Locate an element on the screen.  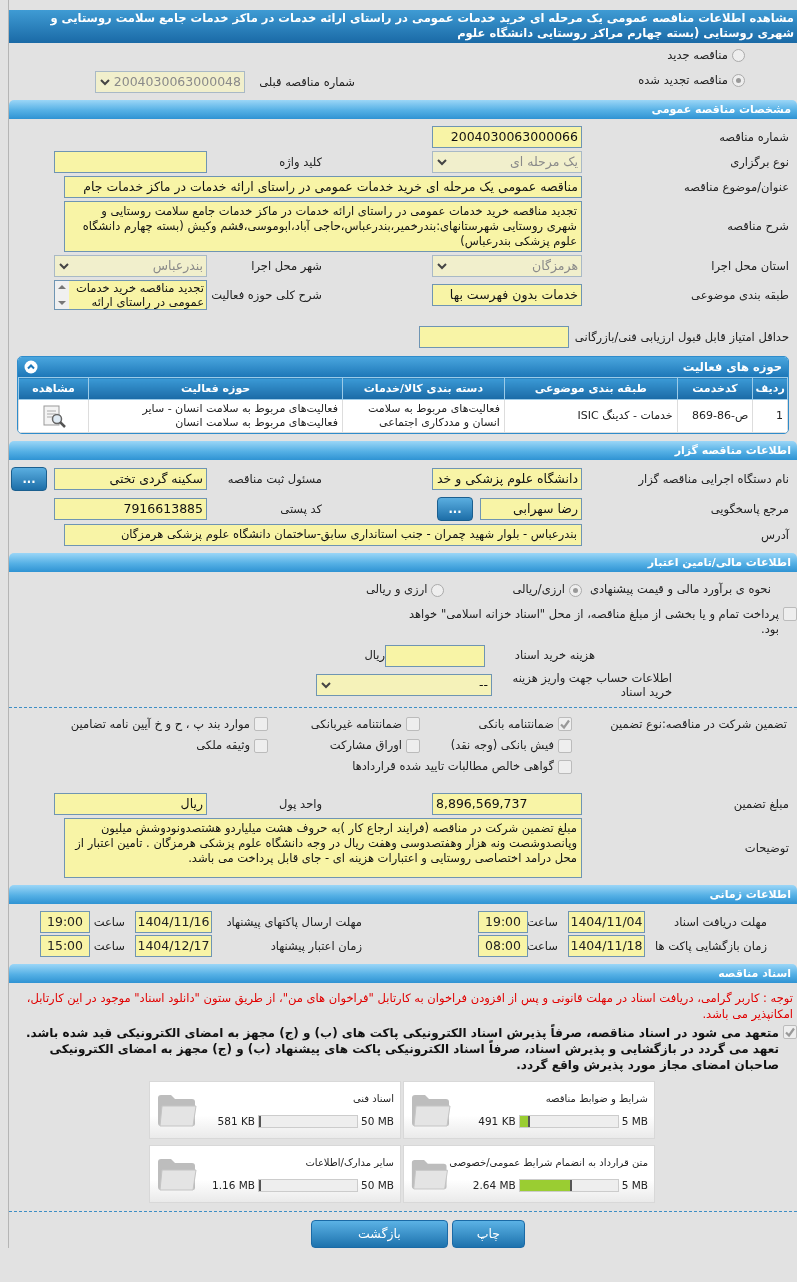
view-icon is located at coordinates (53, 416).